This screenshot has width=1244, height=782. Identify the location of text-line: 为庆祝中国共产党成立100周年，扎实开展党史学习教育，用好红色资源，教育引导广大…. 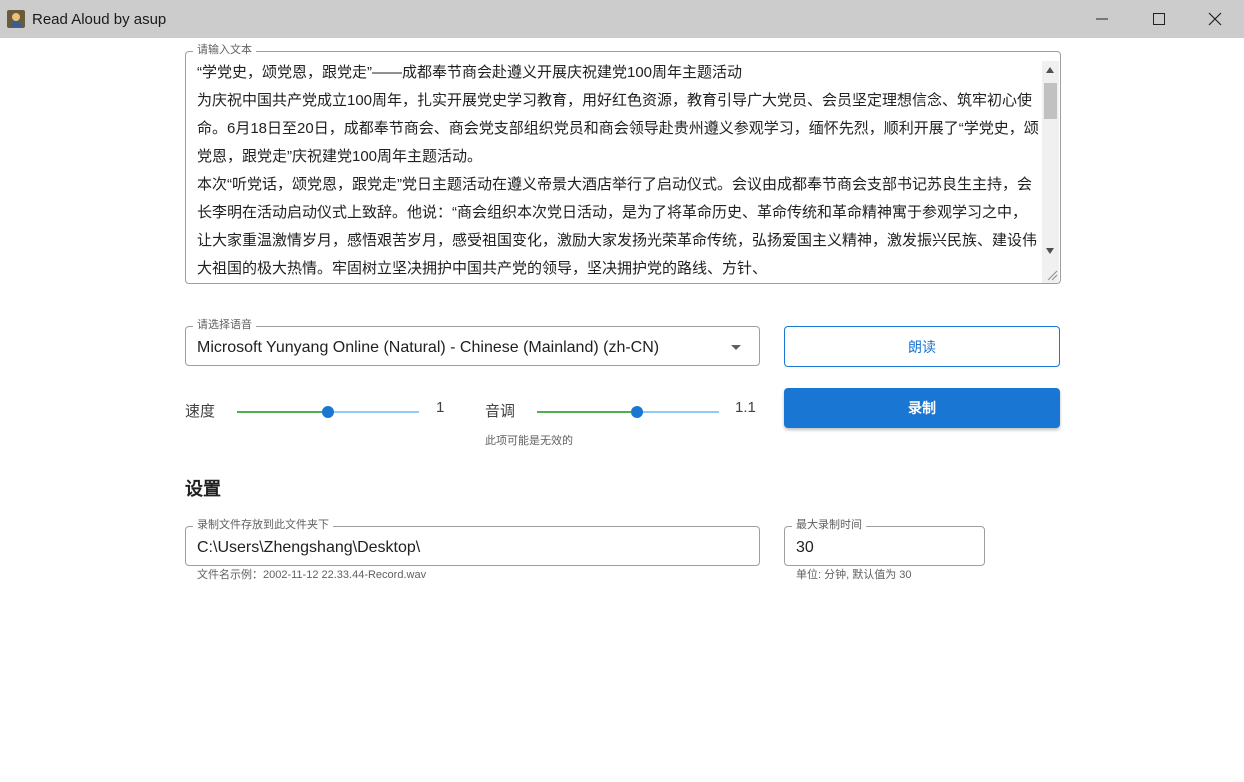
(618, 128).